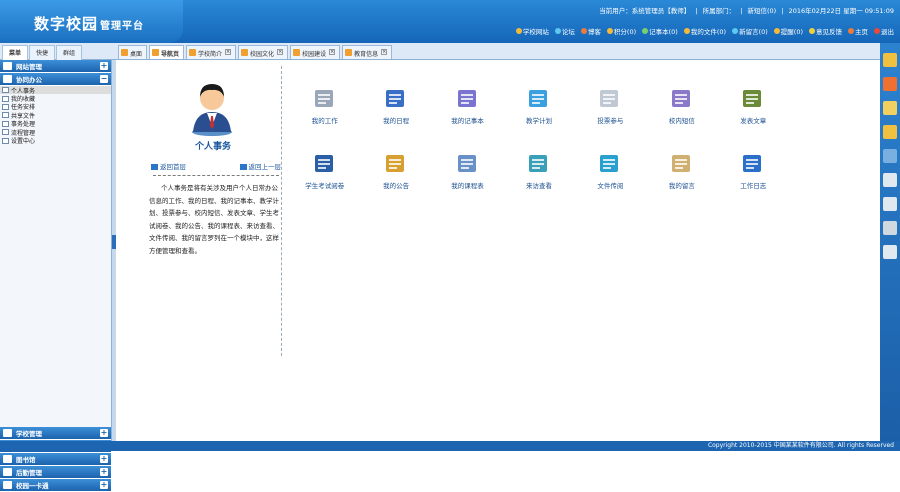  What do you see at coordinates (610, 121) in the screenshot?
I see `module-label: 投票参与` at bounding box center [610, 121].